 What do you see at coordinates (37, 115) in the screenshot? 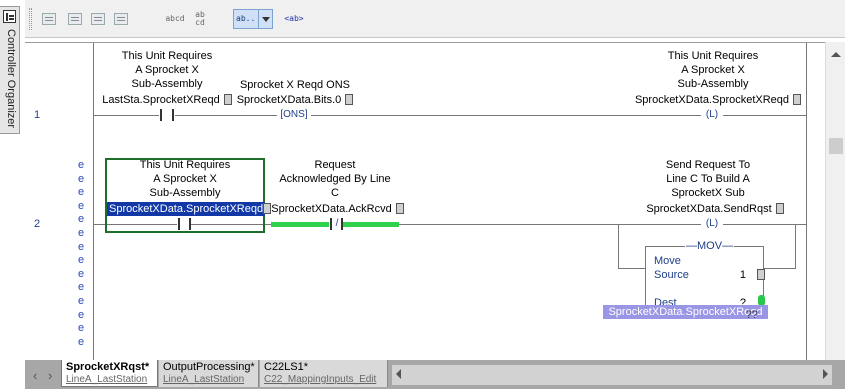
I see `rung-number: 1` at bounding box center [37, 115].